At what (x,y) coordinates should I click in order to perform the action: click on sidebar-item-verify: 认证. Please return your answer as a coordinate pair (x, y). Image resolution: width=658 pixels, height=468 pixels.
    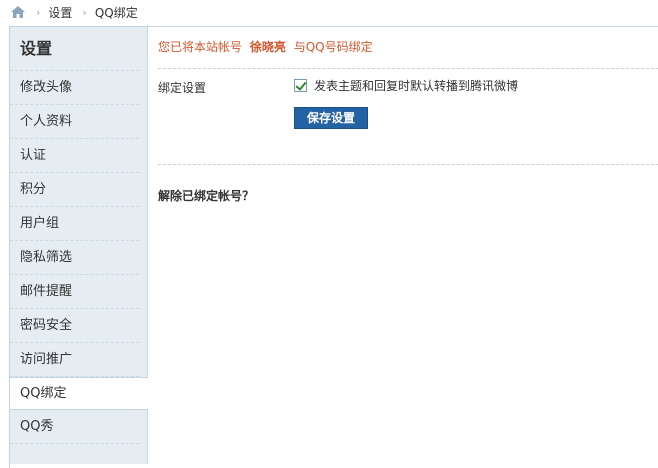
    Looking at the image, I should click on (74, 156).